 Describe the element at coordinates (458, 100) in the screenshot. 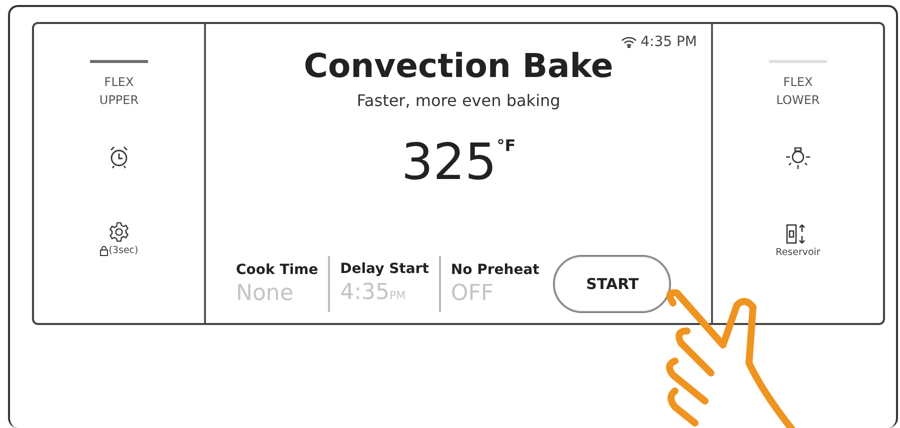

I see `mode-description: Faster, more even baking` at that location.